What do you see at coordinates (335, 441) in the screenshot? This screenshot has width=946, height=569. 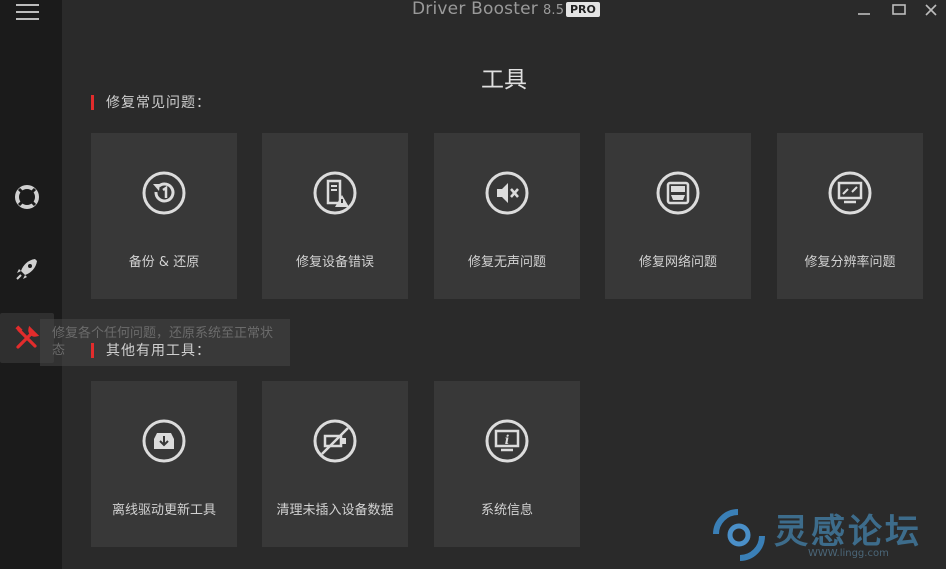 I see `clean-device-icon` at bounding box center [335, 441].